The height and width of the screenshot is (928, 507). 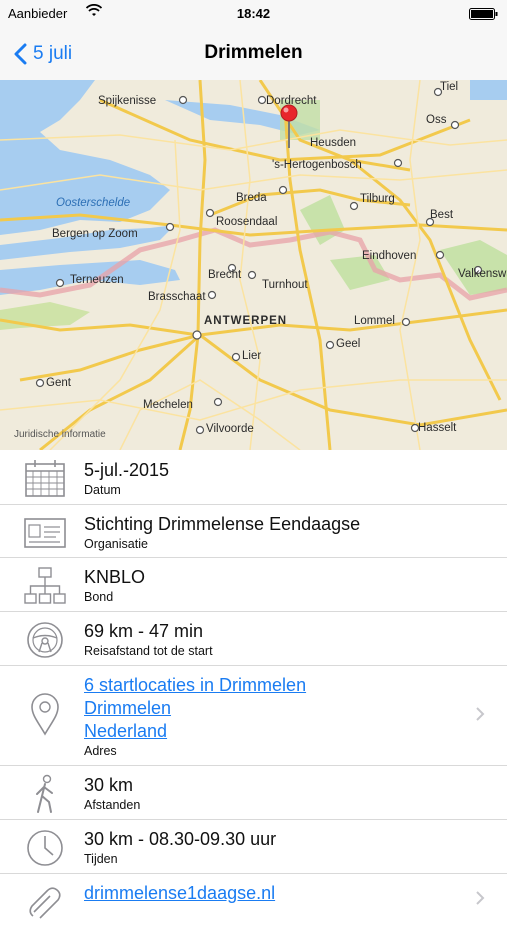 I want to click on start-locations-link: 6 startlocaties in Drimmelen, so click(x=275, y=685).